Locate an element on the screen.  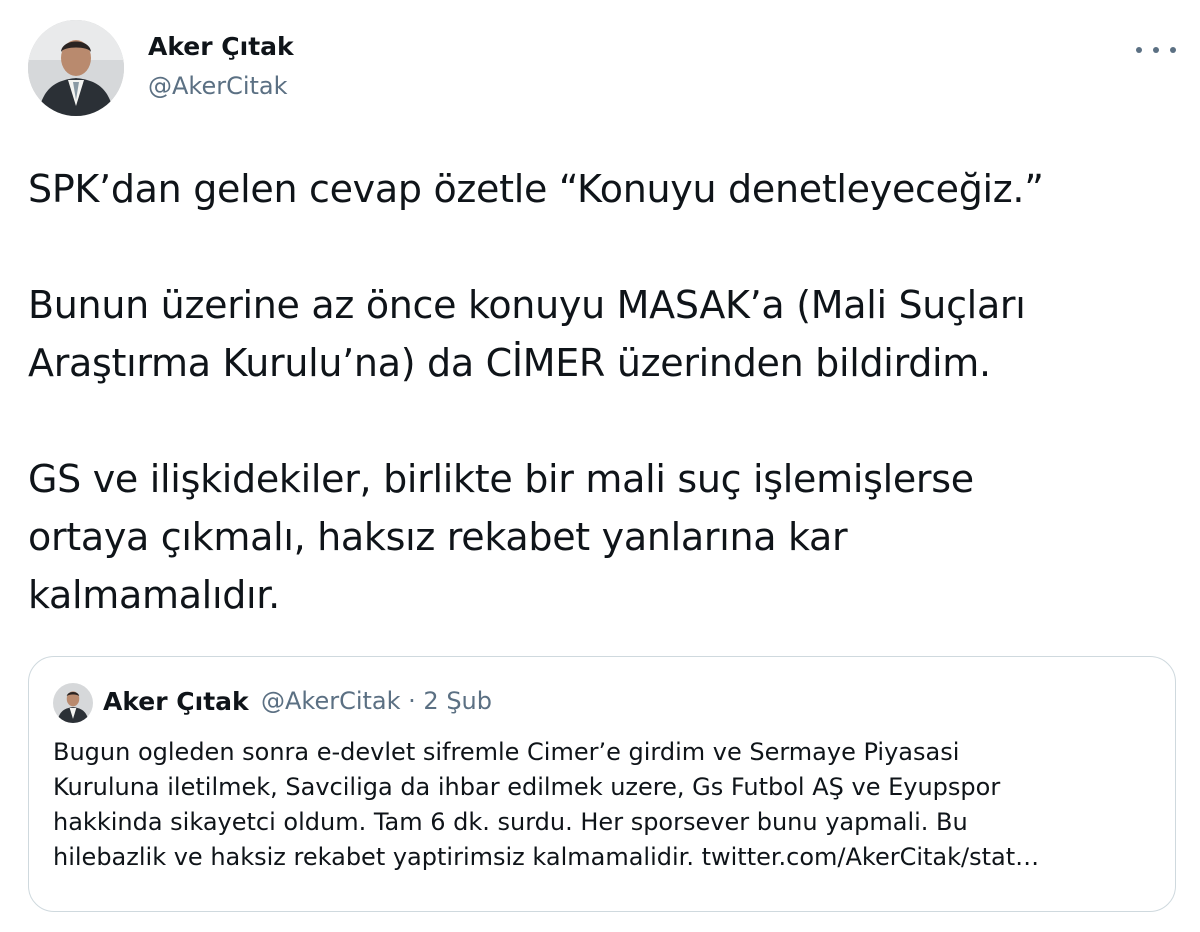
more-options-button is located at coordinates (1156, 50).